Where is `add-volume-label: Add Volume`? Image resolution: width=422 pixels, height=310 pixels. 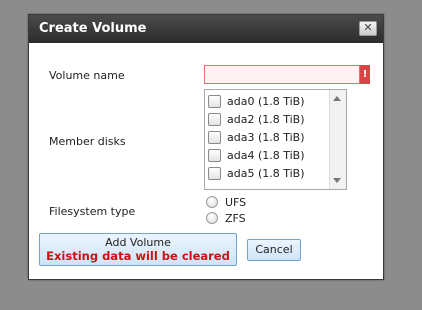
add-volume-label: Add Volume is located at coordinates (138, 242).